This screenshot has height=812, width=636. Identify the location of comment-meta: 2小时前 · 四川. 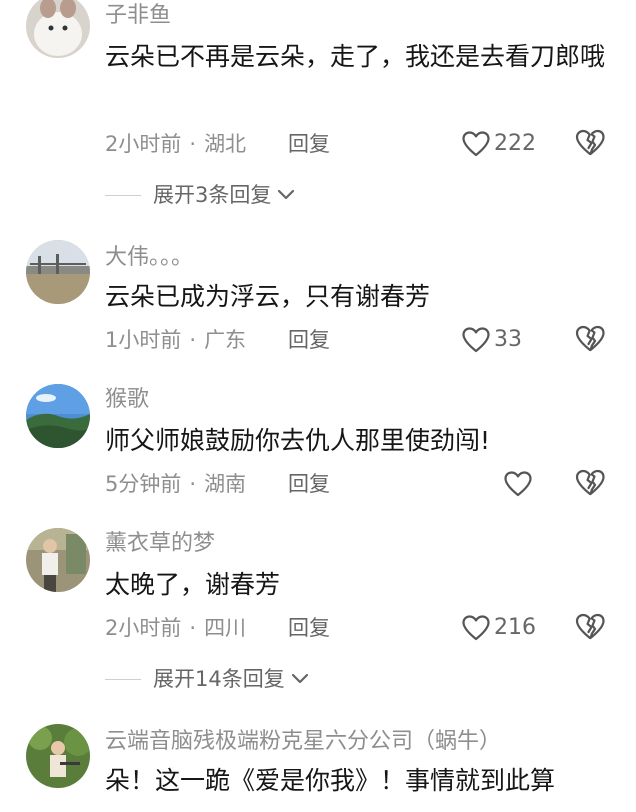
(175, 628).